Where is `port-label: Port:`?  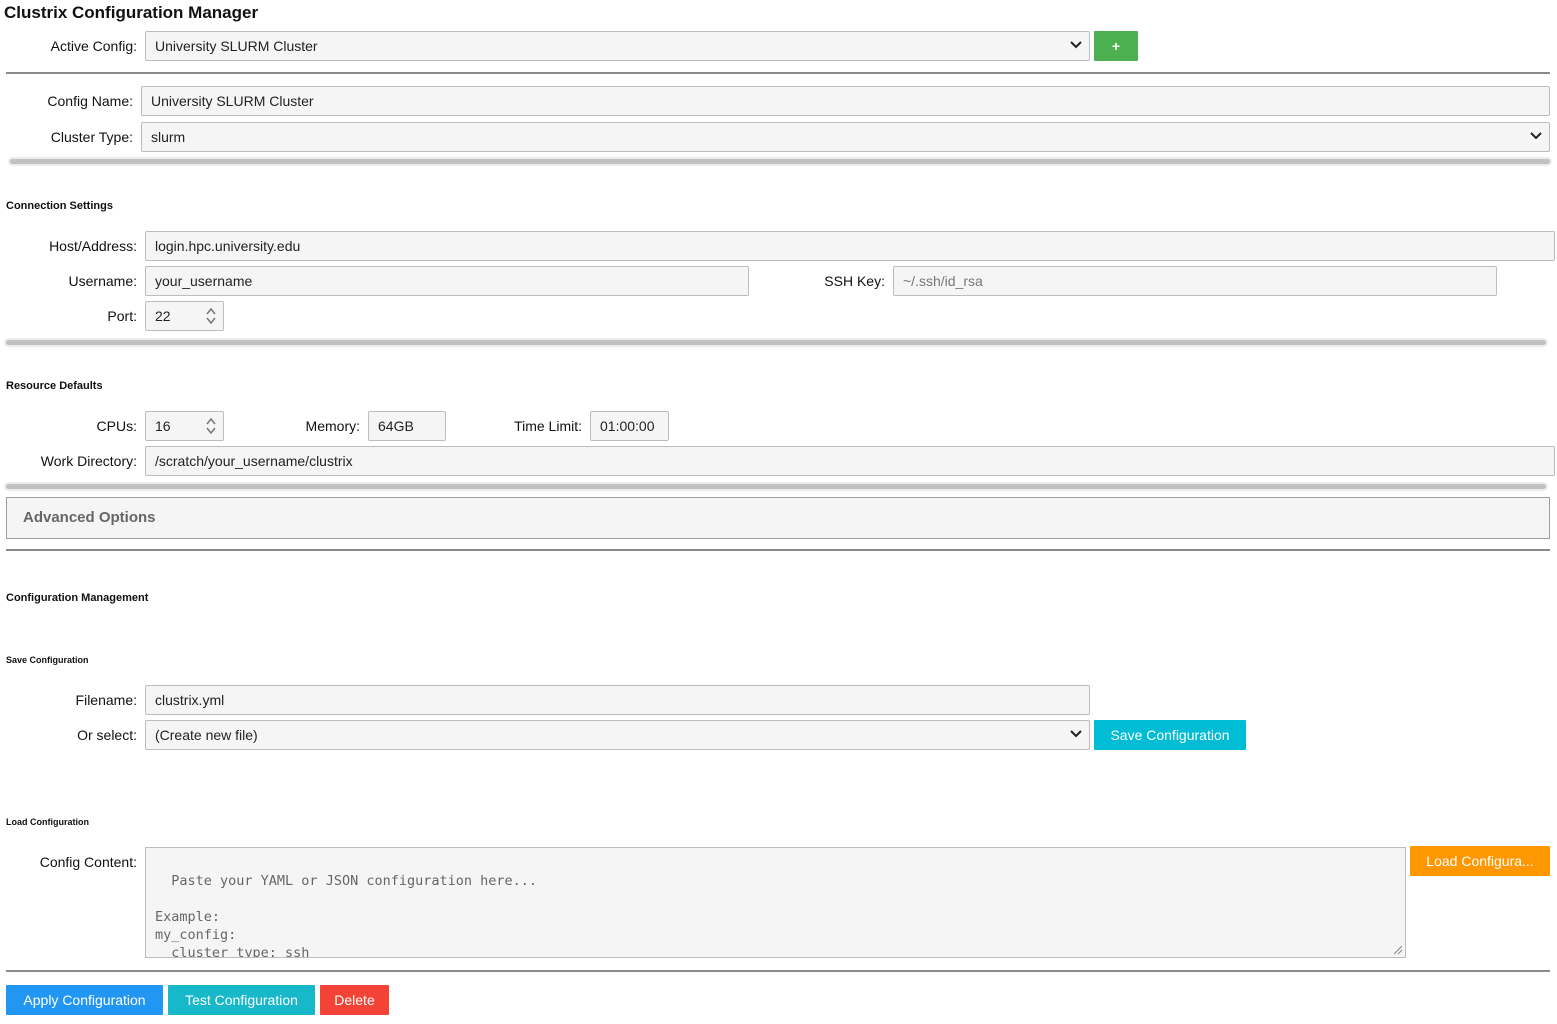 port-label: Port: is located at coordinates (122, 316).